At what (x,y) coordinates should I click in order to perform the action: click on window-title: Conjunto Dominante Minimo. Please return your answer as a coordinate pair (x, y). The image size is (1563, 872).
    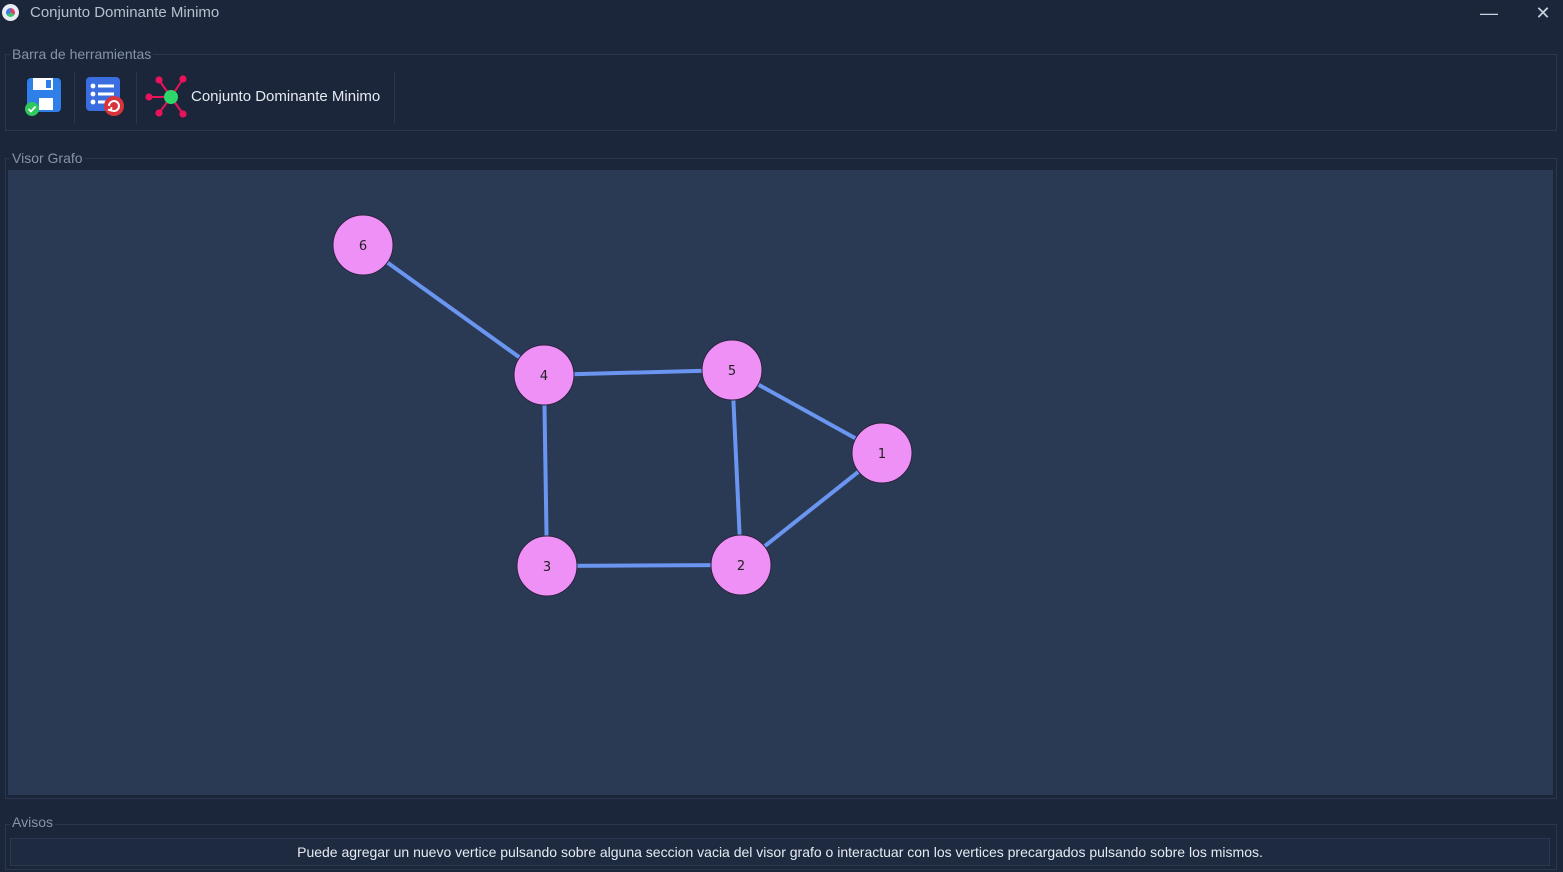
    Looking at the image, I should click on (125, 12).